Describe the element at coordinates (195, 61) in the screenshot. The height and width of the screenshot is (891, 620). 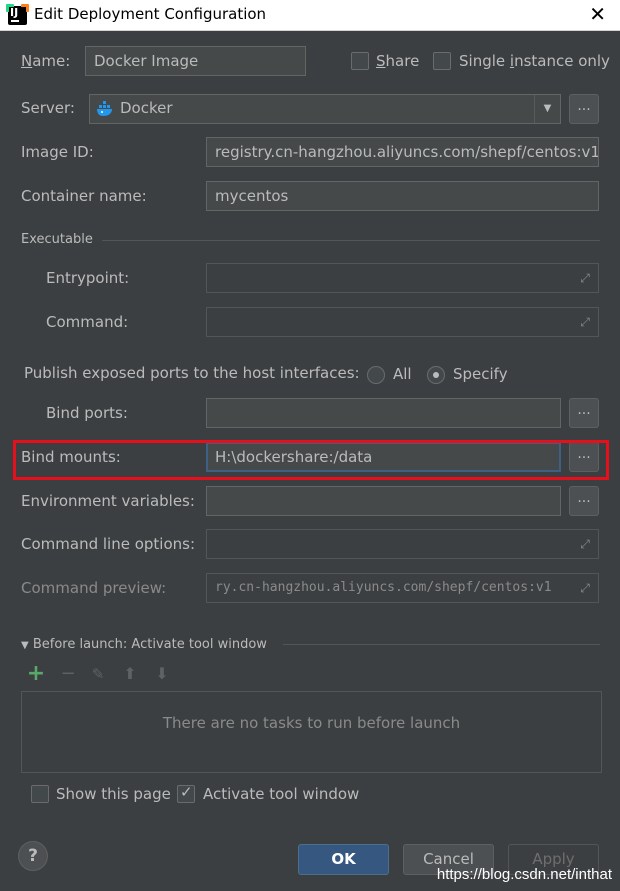
I see `name-input: Docker Image` at that location.